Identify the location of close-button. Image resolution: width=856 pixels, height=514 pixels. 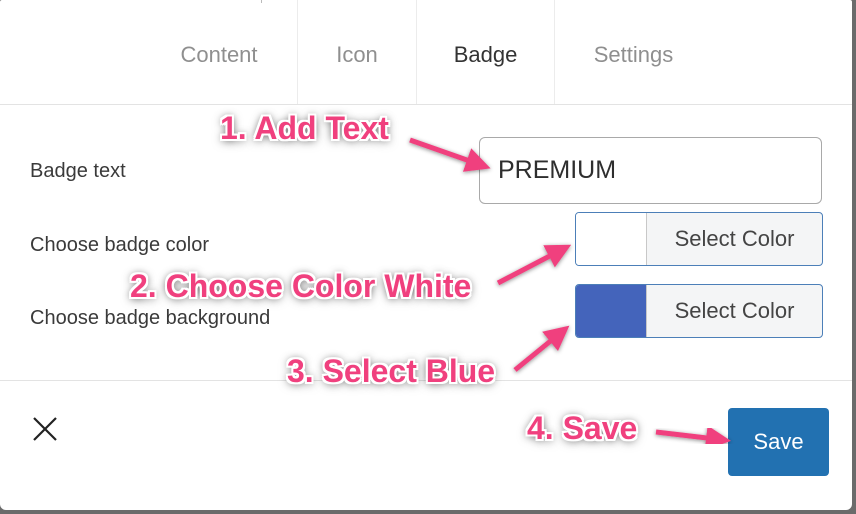
(45, 429).